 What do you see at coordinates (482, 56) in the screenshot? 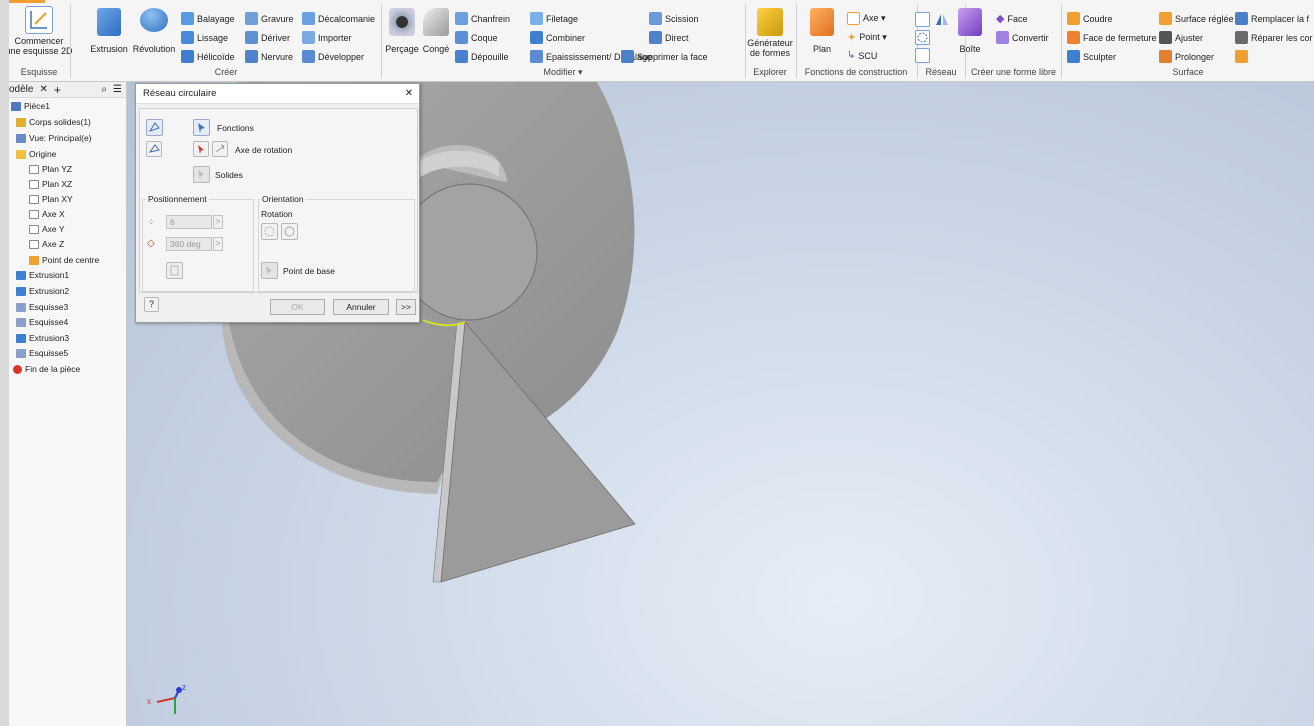
I see `depouille-button: Dépouille` at bounding box center [482, 56].